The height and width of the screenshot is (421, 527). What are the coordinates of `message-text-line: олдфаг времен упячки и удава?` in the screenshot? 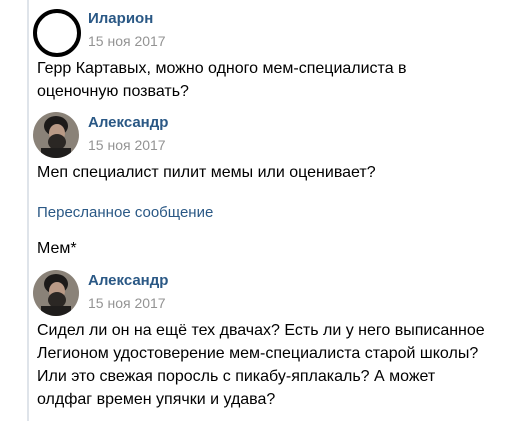 It's located at (156, 399).